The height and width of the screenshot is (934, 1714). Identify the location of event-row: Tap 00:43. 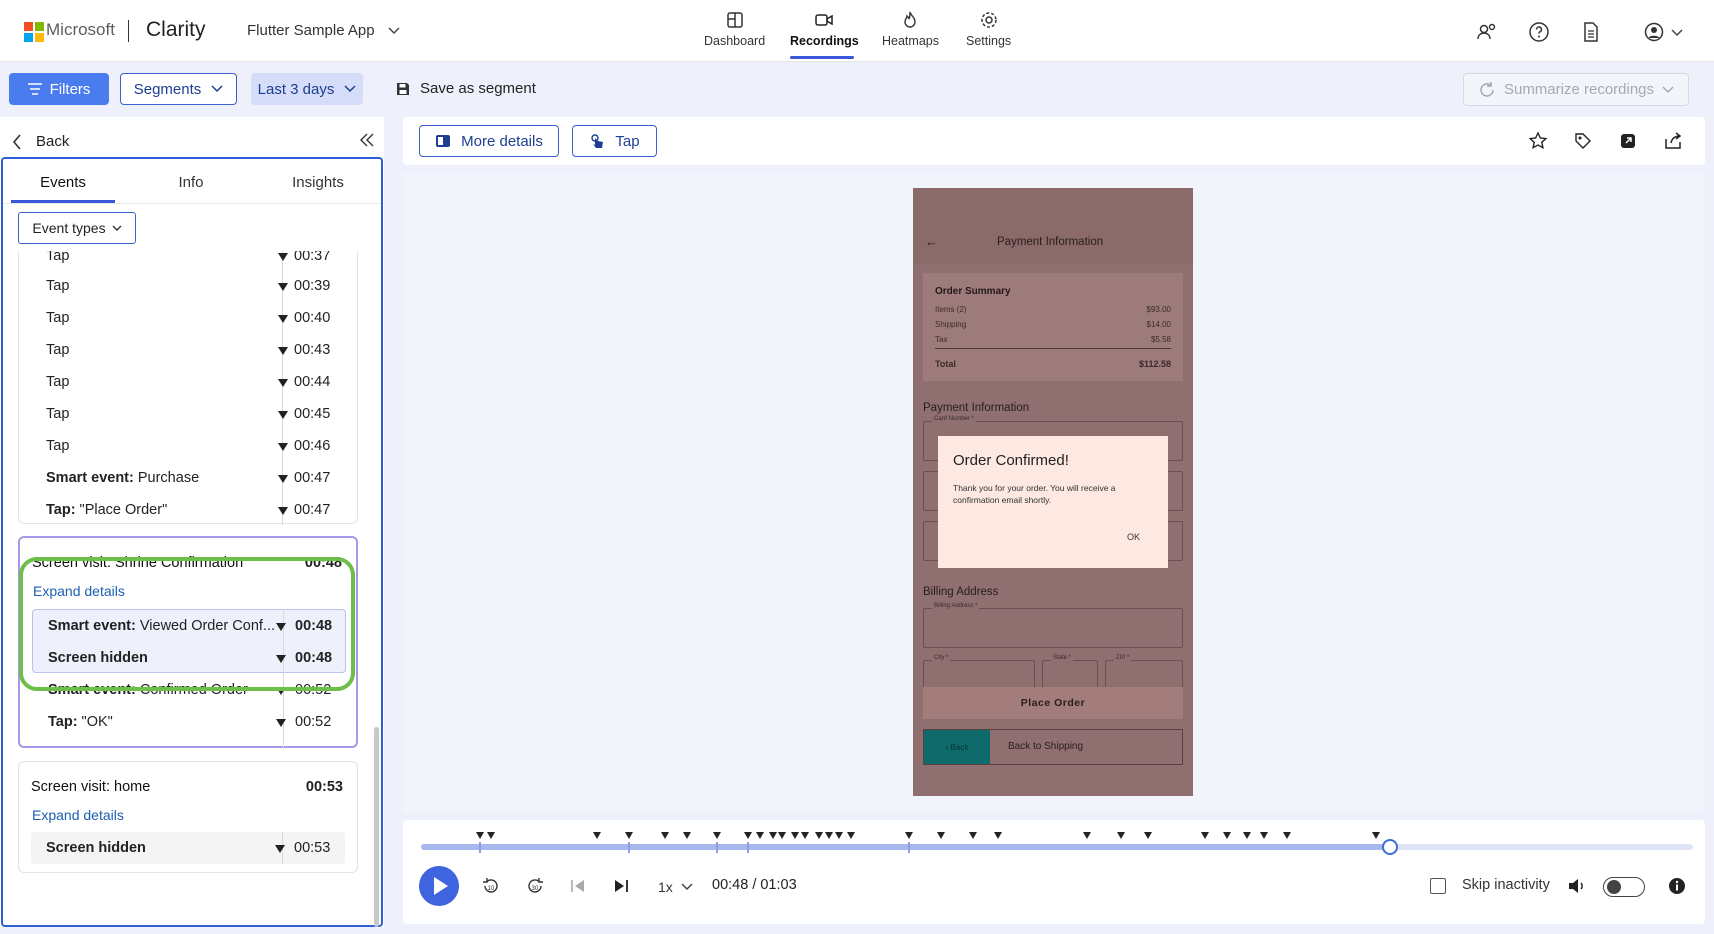
(189, 350).